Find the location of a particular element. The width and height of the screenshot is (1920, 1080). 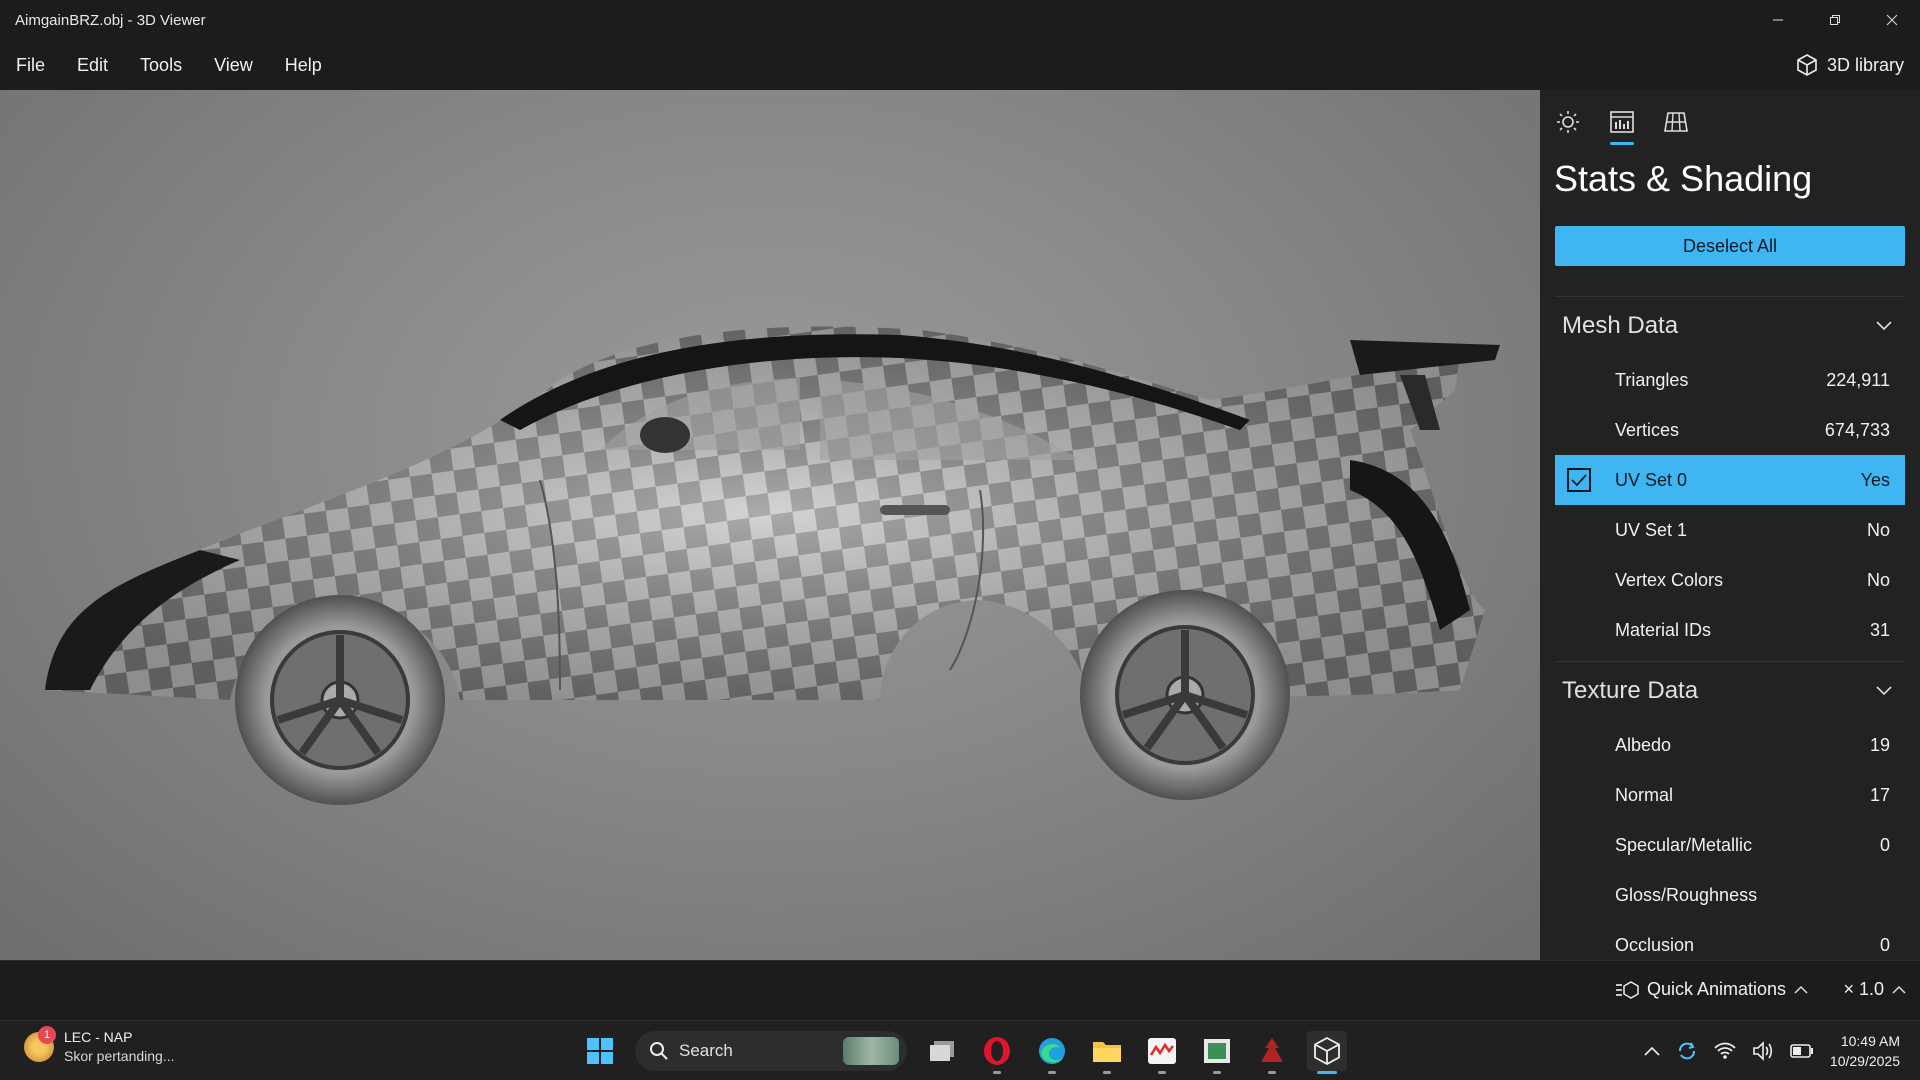

uv-set-0-checkbox is located at coordinates (1579, 480).